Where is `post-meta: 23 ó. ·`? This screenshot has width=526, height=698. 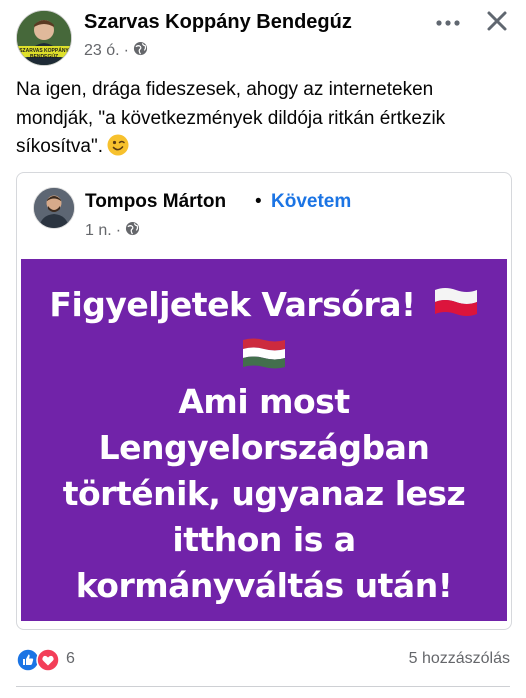
post-meta: 23 ó. · is located at coordinates (116, 51).